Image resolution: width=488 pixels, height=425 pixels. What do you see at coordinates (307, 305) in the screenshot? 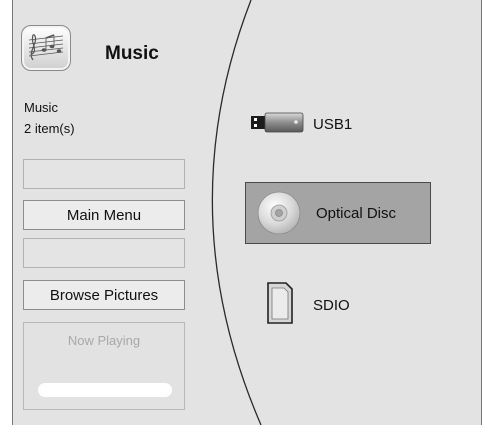
I see `device-sdio: SDIO` at bounding box center [307, 305].